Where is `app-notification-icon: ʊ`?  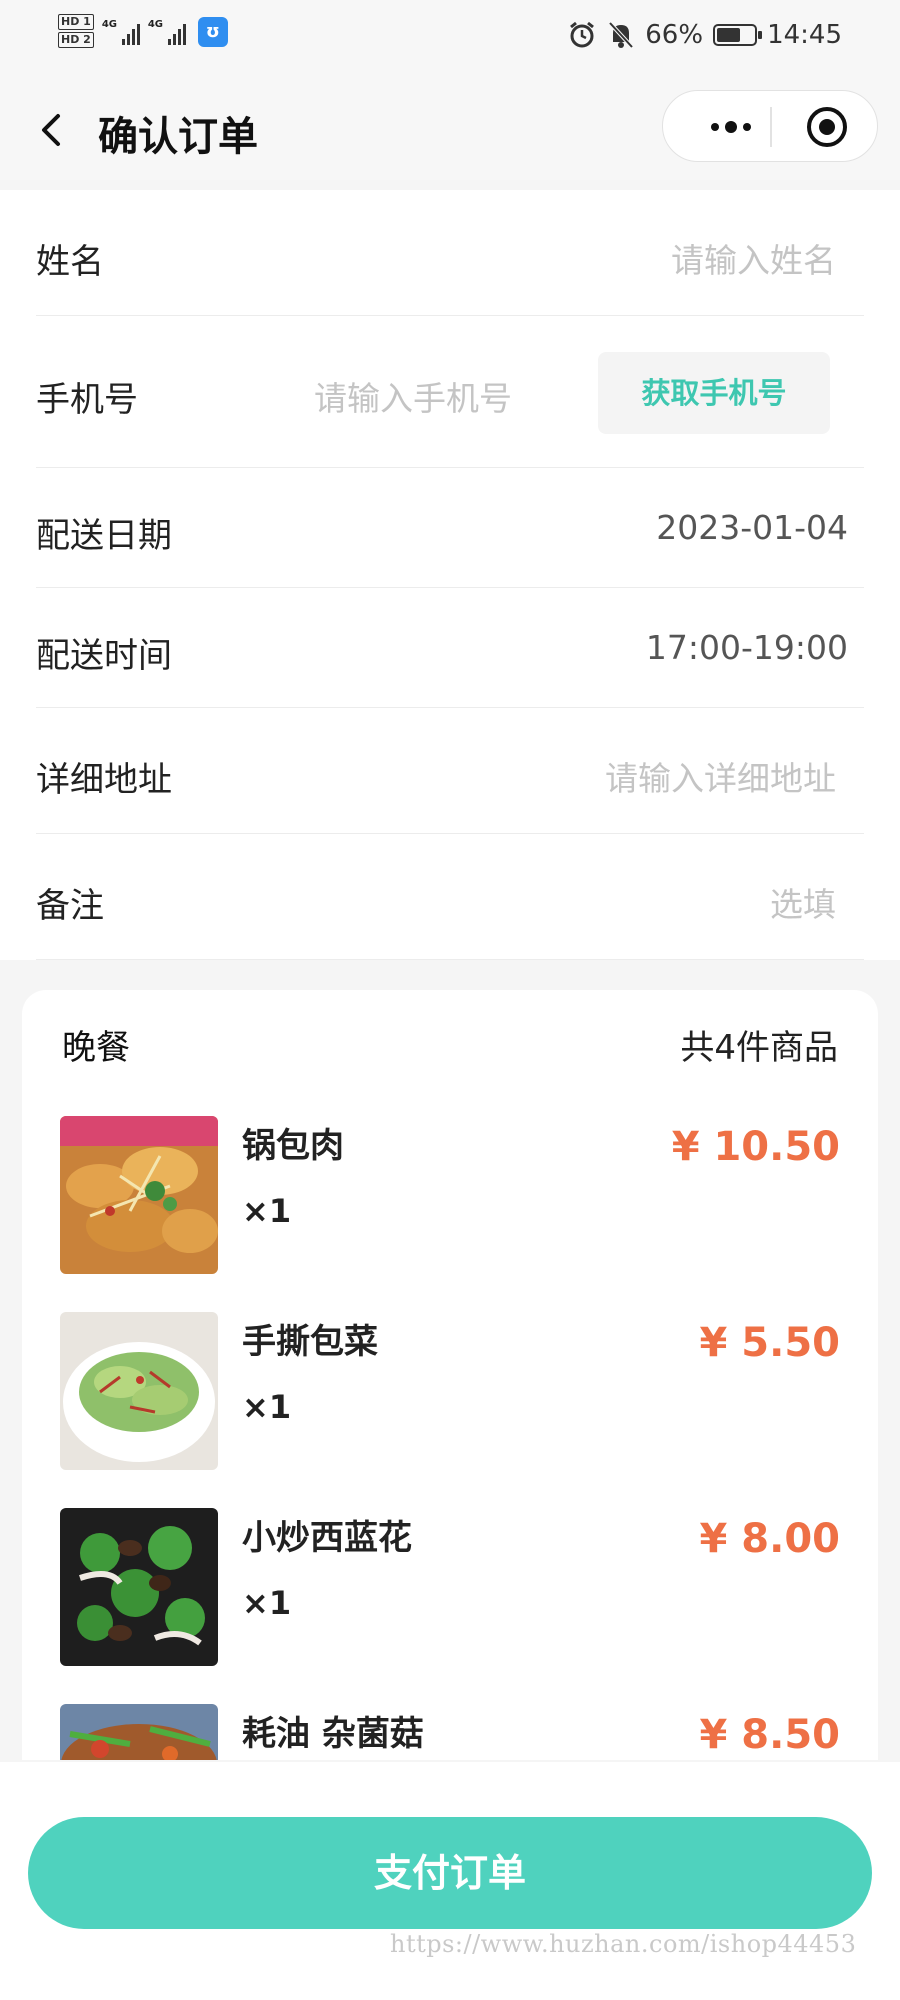
app-notification-icon: ʊ is located at coordinates (212, 32).